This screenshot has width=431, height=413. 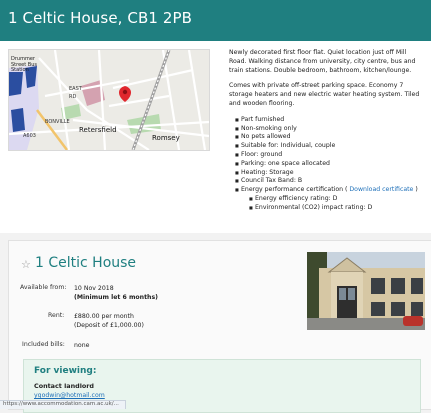 What do you see at coordinates (24, 64) in the screenshot?
I see `map-label-bus-station: Drummer Street Bus Station` at bounding box center [24, 64].